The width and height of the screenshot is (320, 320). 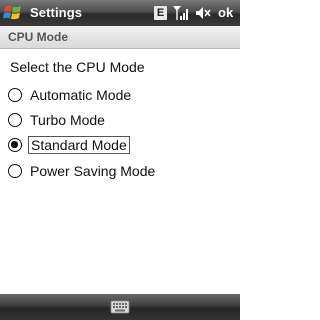 I want to click on softkey-bar, so click(x=120, y=307).